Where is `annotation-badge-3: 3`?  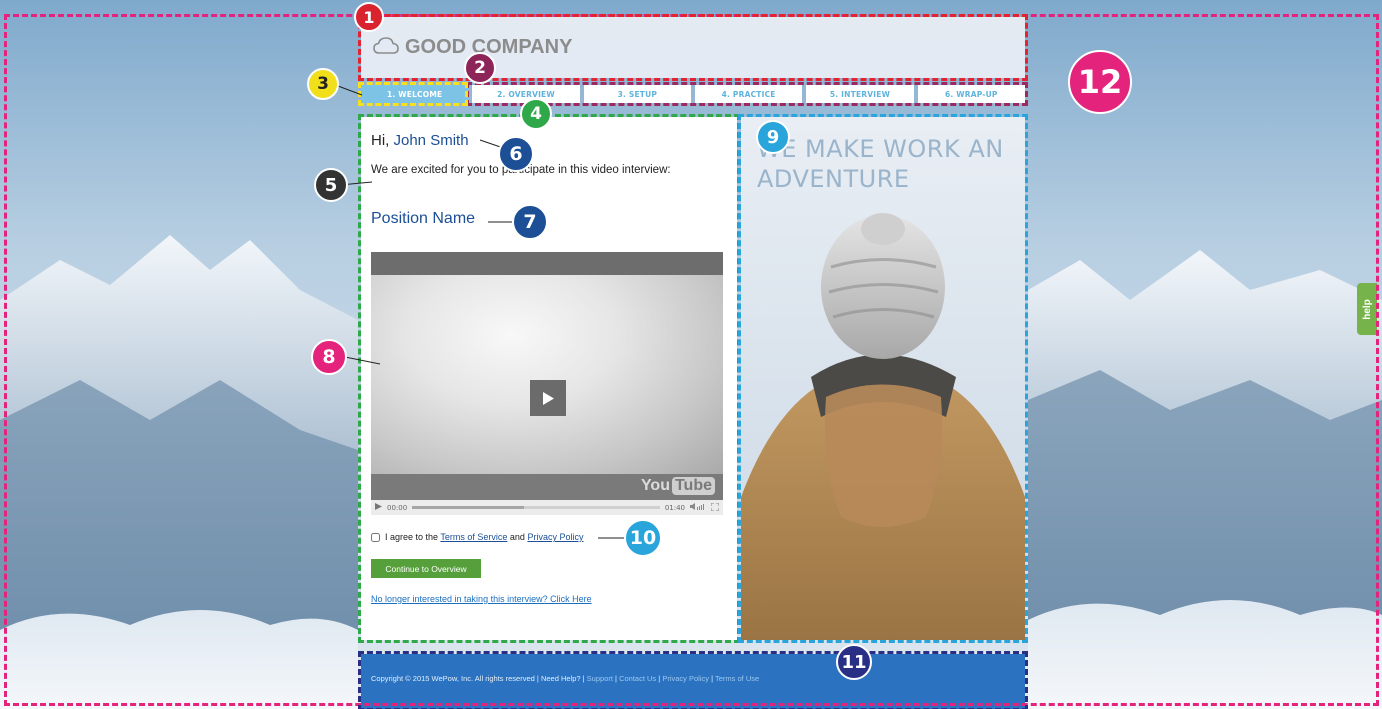
annotation-badge-3: 3 is located at coordinates (323, 84).